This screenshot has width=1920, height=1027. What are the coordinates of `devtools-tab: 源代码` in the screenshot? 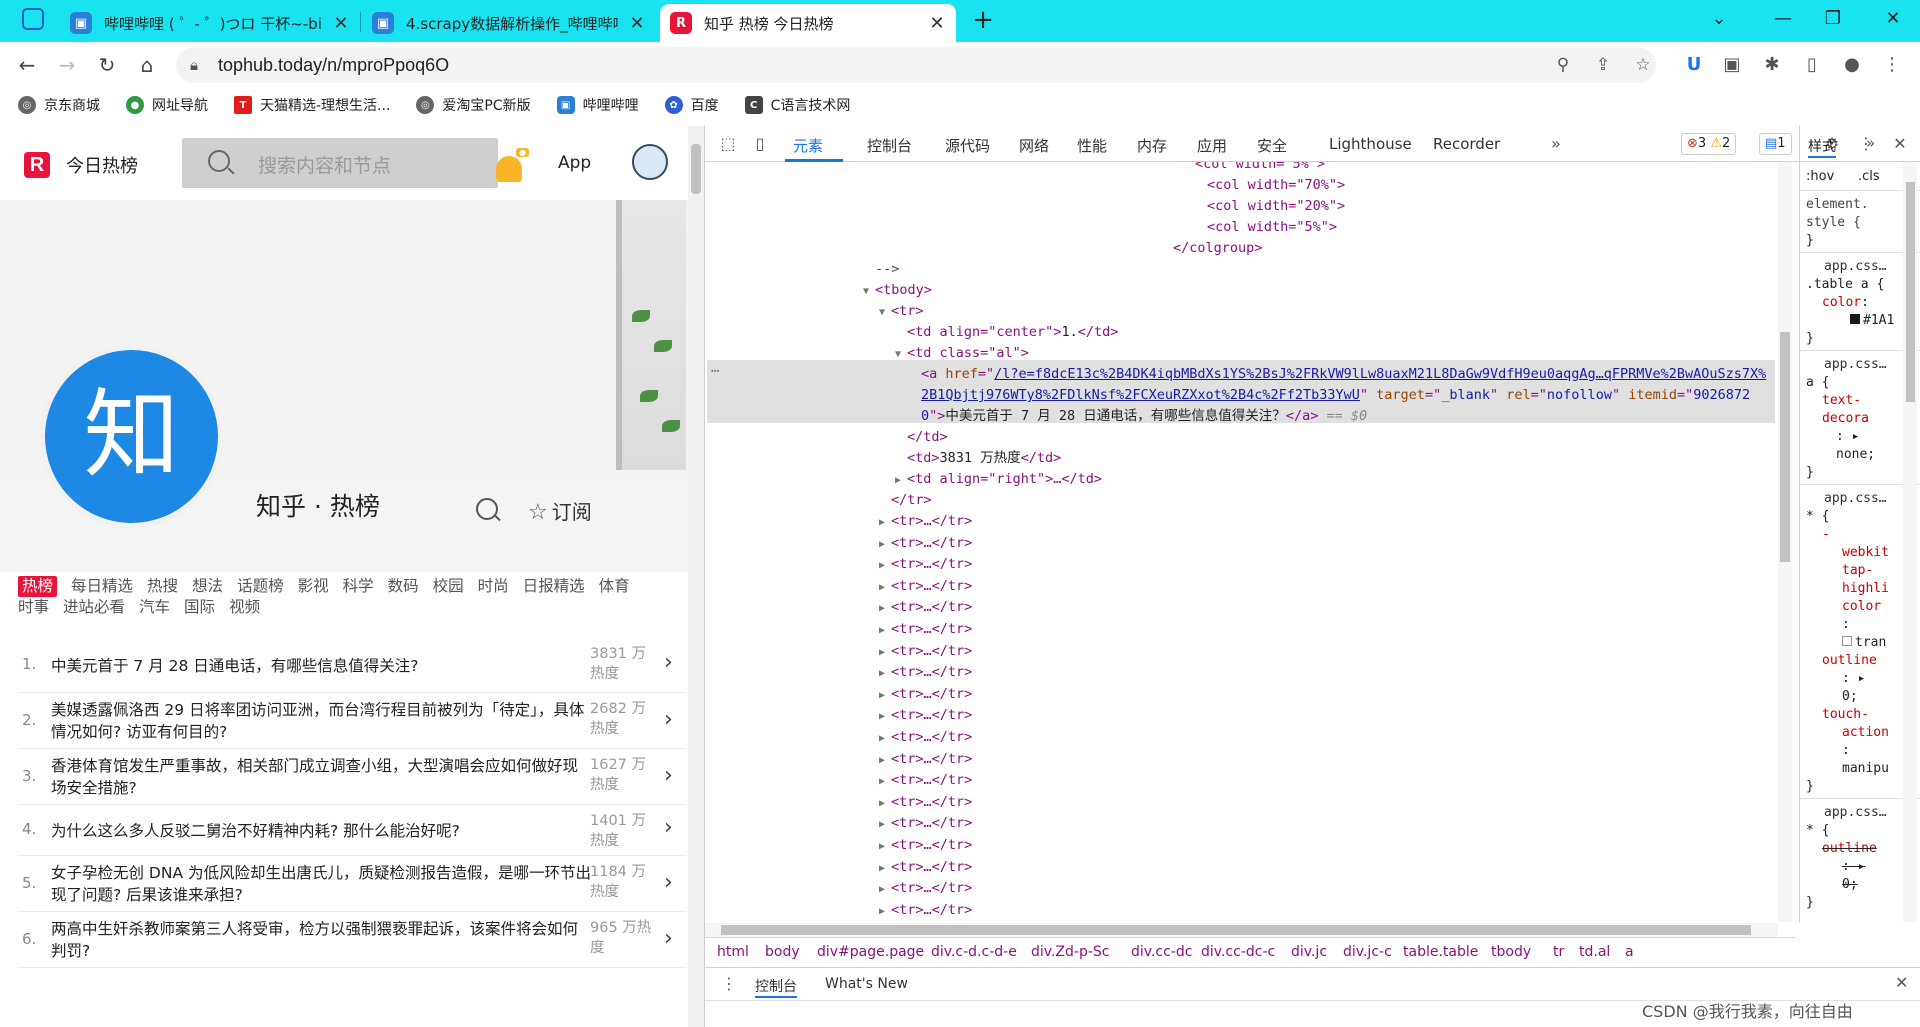 It's located at (967, 145).